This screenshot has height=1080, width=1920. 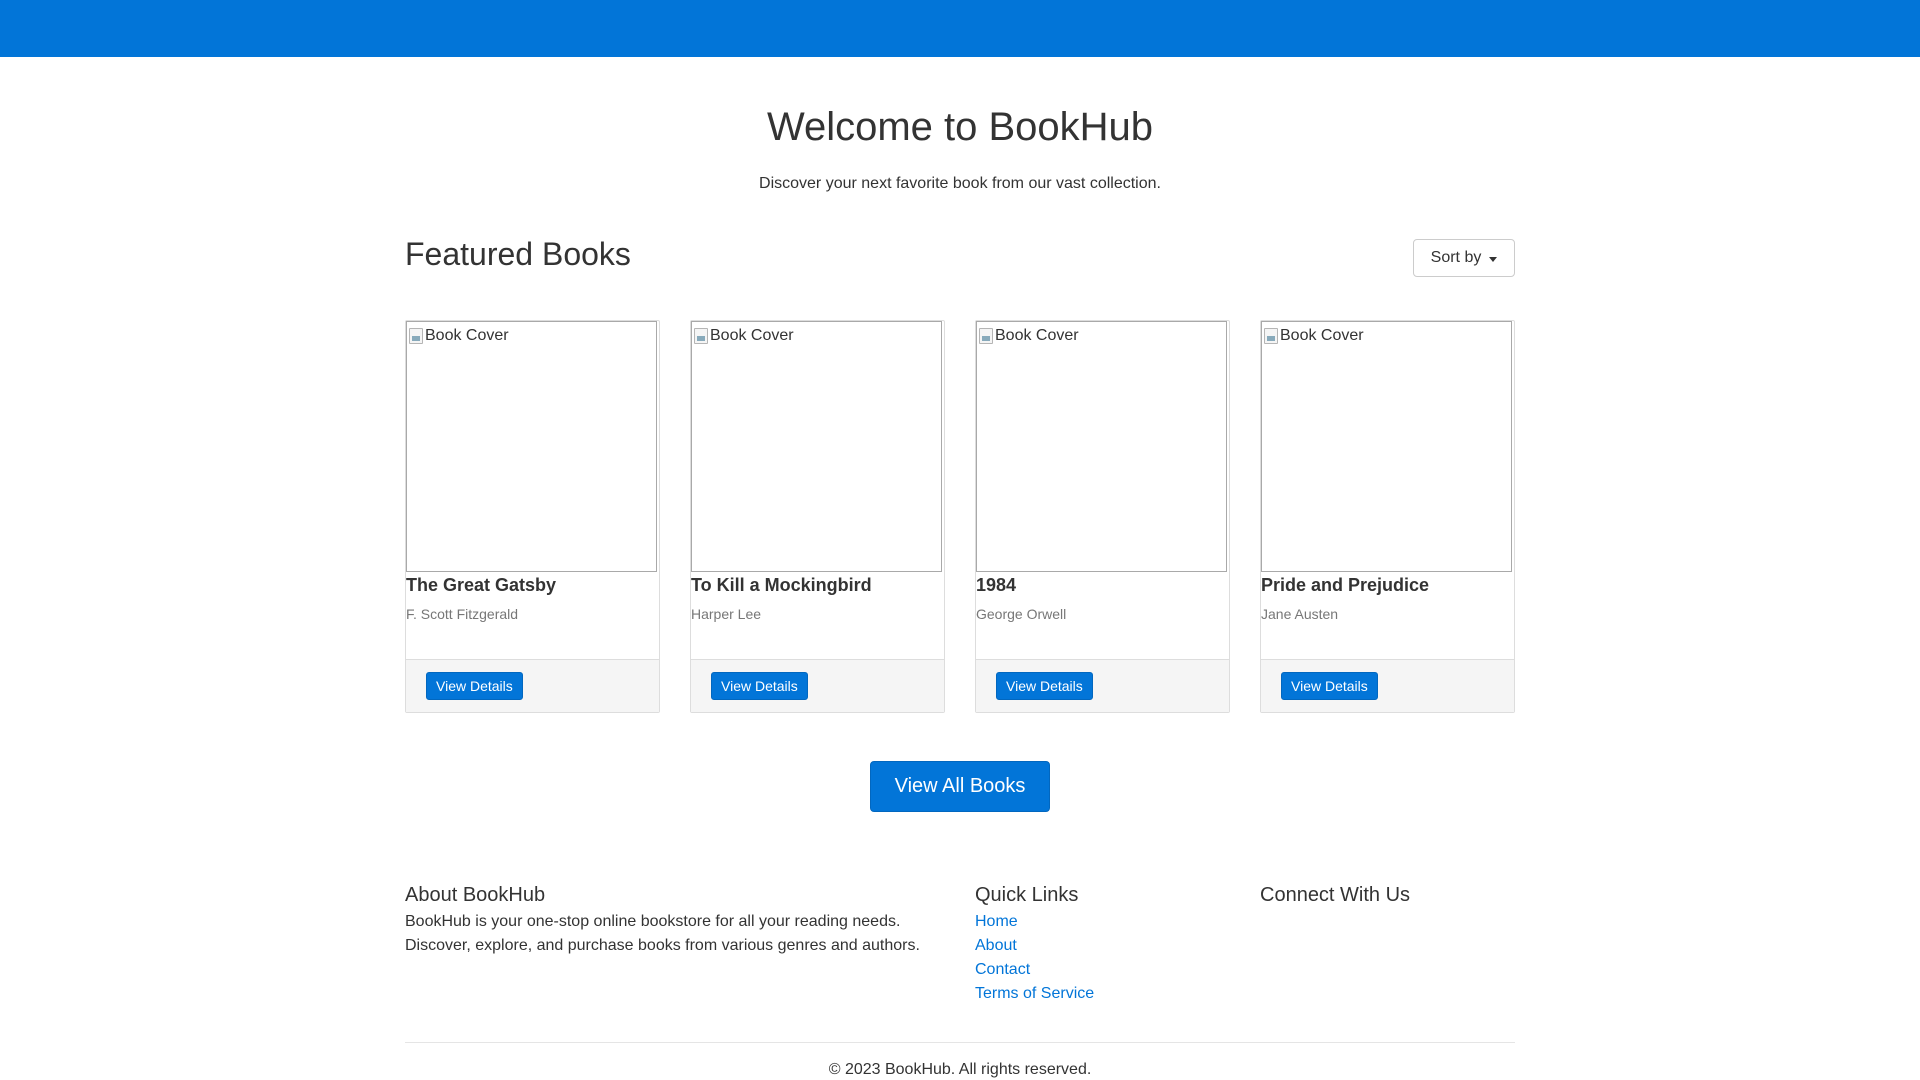 I want to click on footer-link-about: About, so click(x=996, y=945).